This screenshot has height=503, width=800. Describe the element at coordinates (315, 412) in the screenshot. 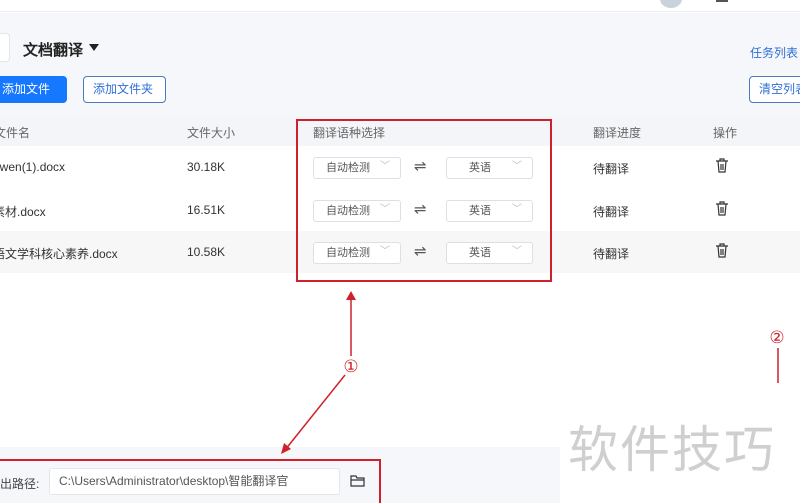

I see `arrow-line-down` at that location.